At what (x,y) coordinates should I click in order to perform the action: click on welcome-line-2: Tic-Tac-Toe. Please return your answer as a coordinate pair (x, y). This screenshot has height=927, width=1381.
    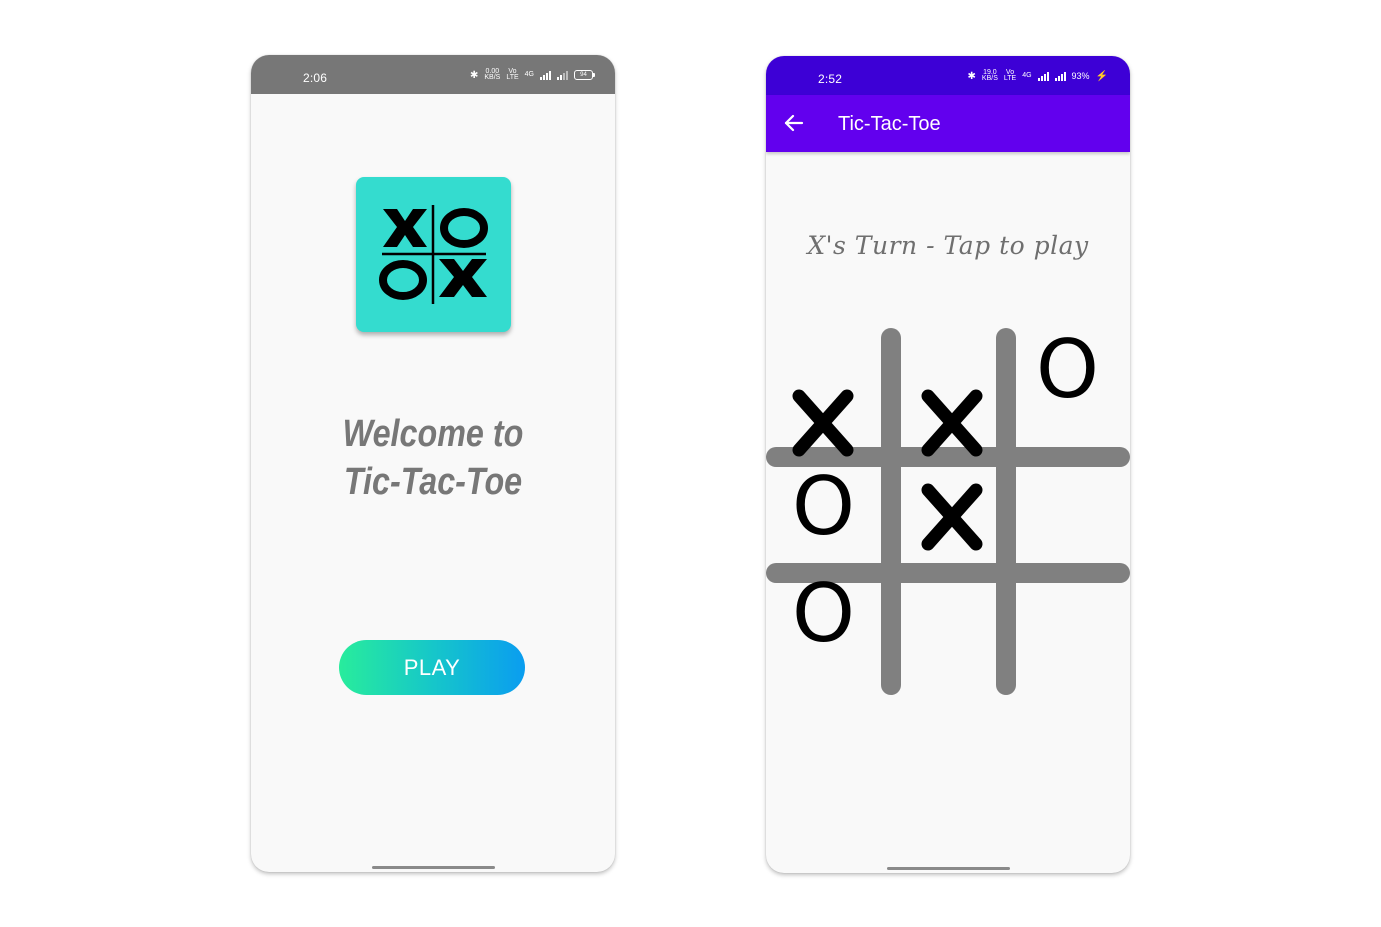
    Looking at the image, I should click on (433, 482).